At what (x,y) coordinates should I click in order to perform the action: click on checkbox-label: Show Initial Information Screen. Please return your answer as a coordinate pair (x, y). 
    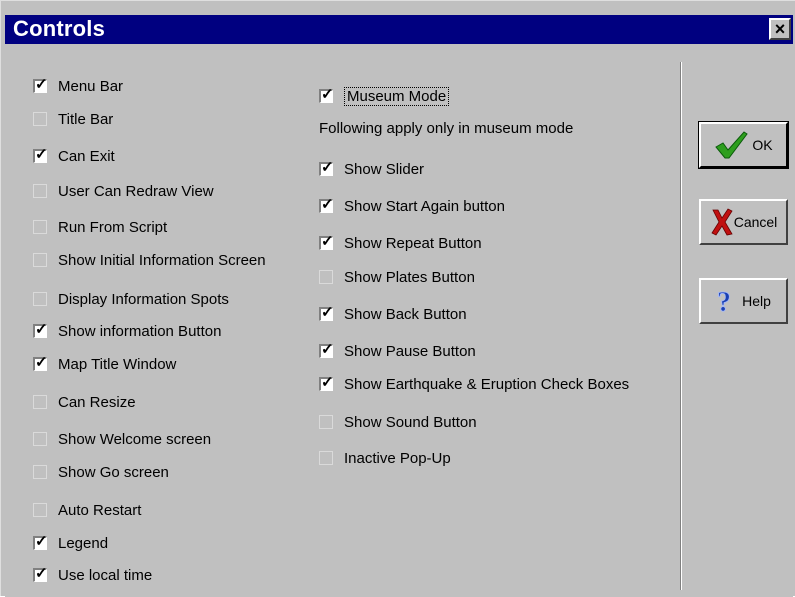
    Looking at the image, I should click on (162, 260).